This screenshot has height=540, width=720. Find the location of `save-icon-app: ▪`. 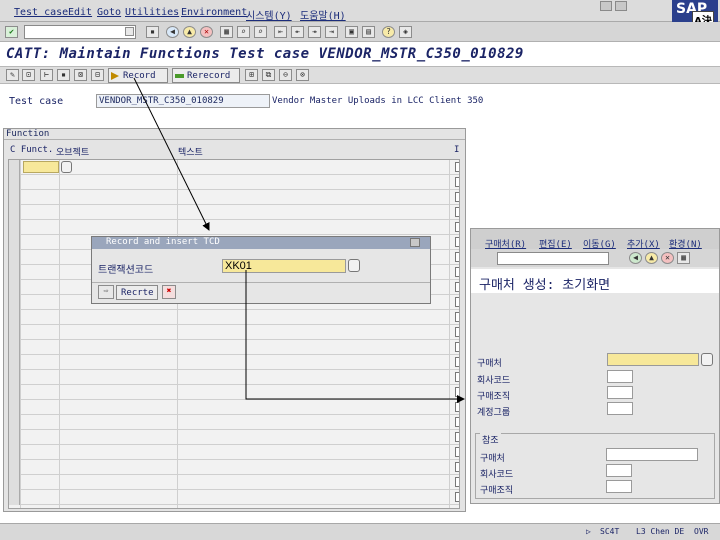

save-icon-app: ▪ is located at coordinates (63, 75).